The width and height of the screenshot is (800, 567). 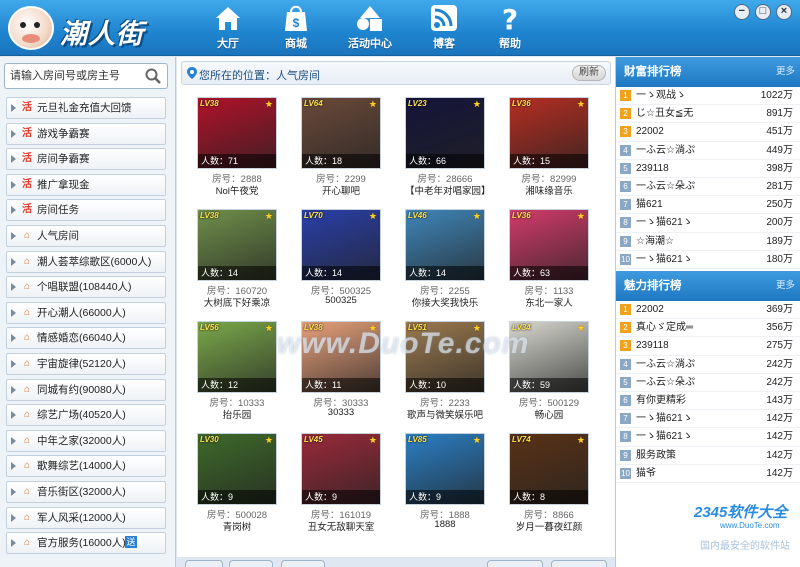 What do you see at coordinates (708, 401) in the screenshot?
I see `rank-row: 6 有你更精彩 143万` at bounding box center [708, 401].